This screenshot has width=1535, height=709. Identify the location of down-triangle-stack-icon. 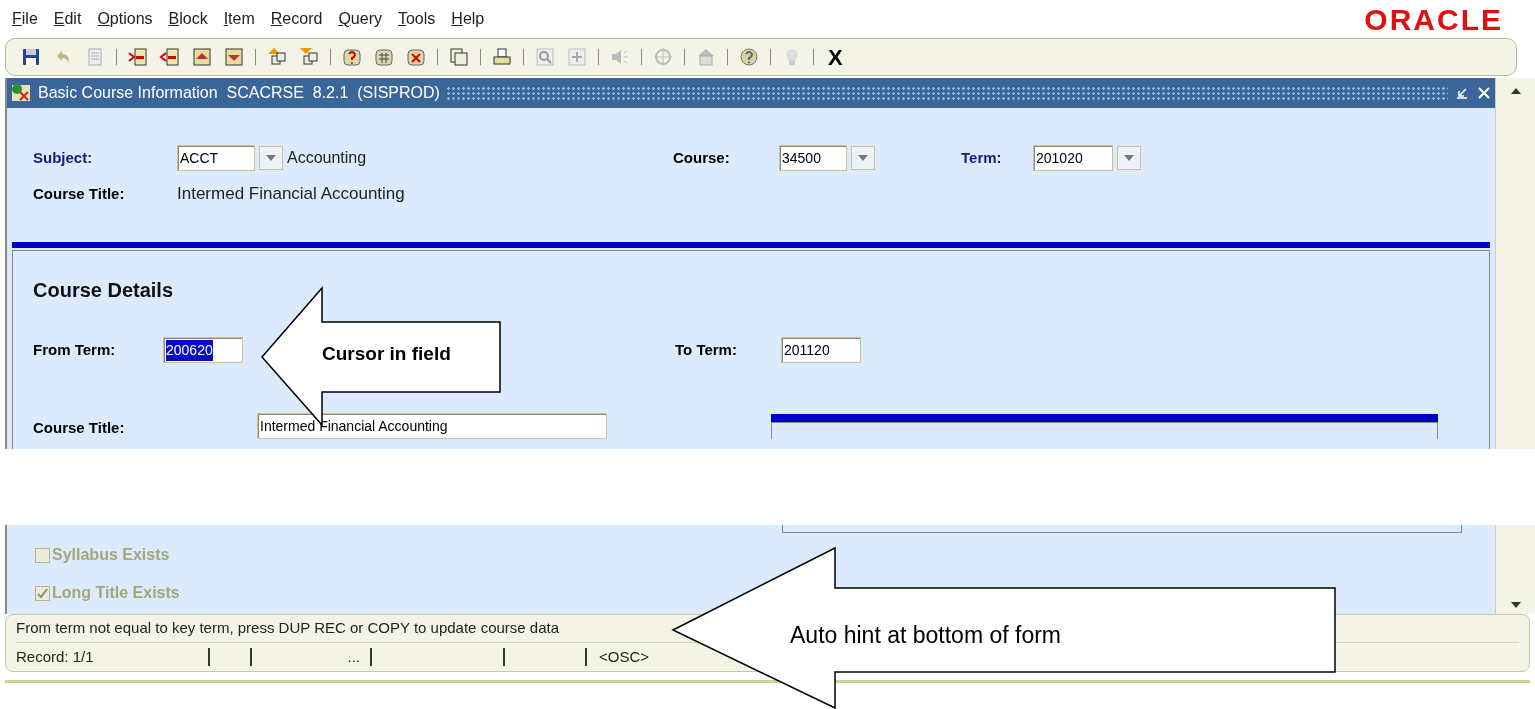
(309, 57).